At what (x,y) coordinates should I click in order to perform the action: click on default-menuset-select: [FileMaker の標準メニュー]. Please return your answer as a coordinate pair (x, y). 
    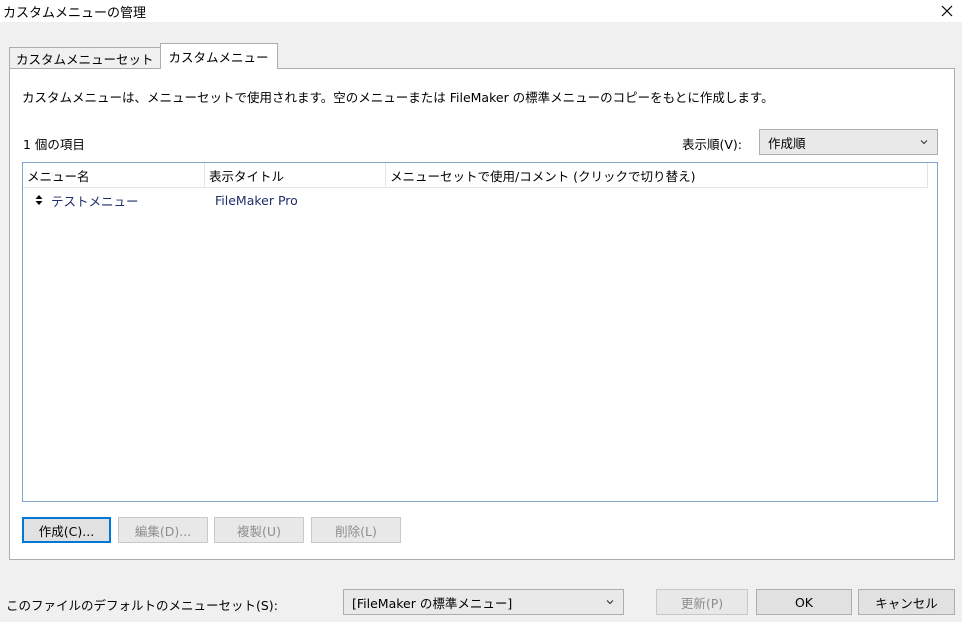
    Looking at the image, I should click on (483, 602).